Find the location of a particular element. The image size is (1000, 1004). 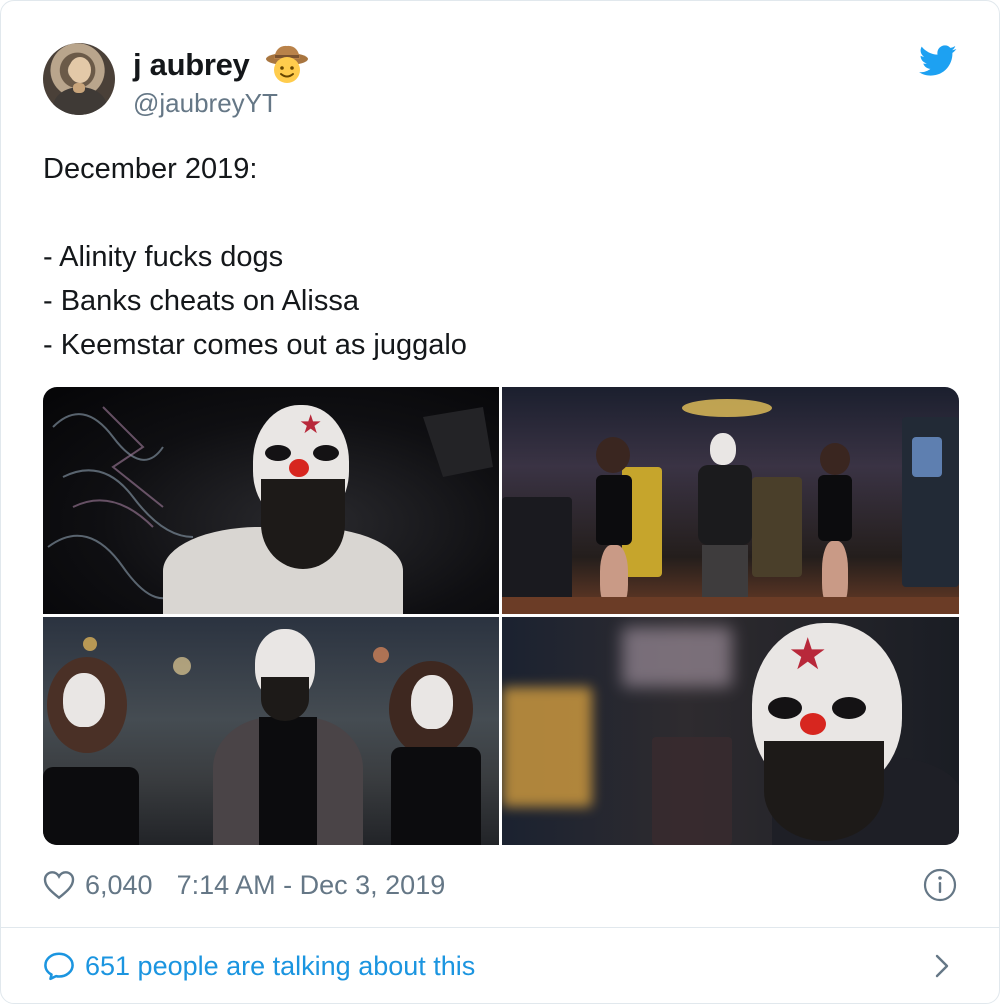

conversation-link: 651 people are talking about this is located at coordinates (259, 966).